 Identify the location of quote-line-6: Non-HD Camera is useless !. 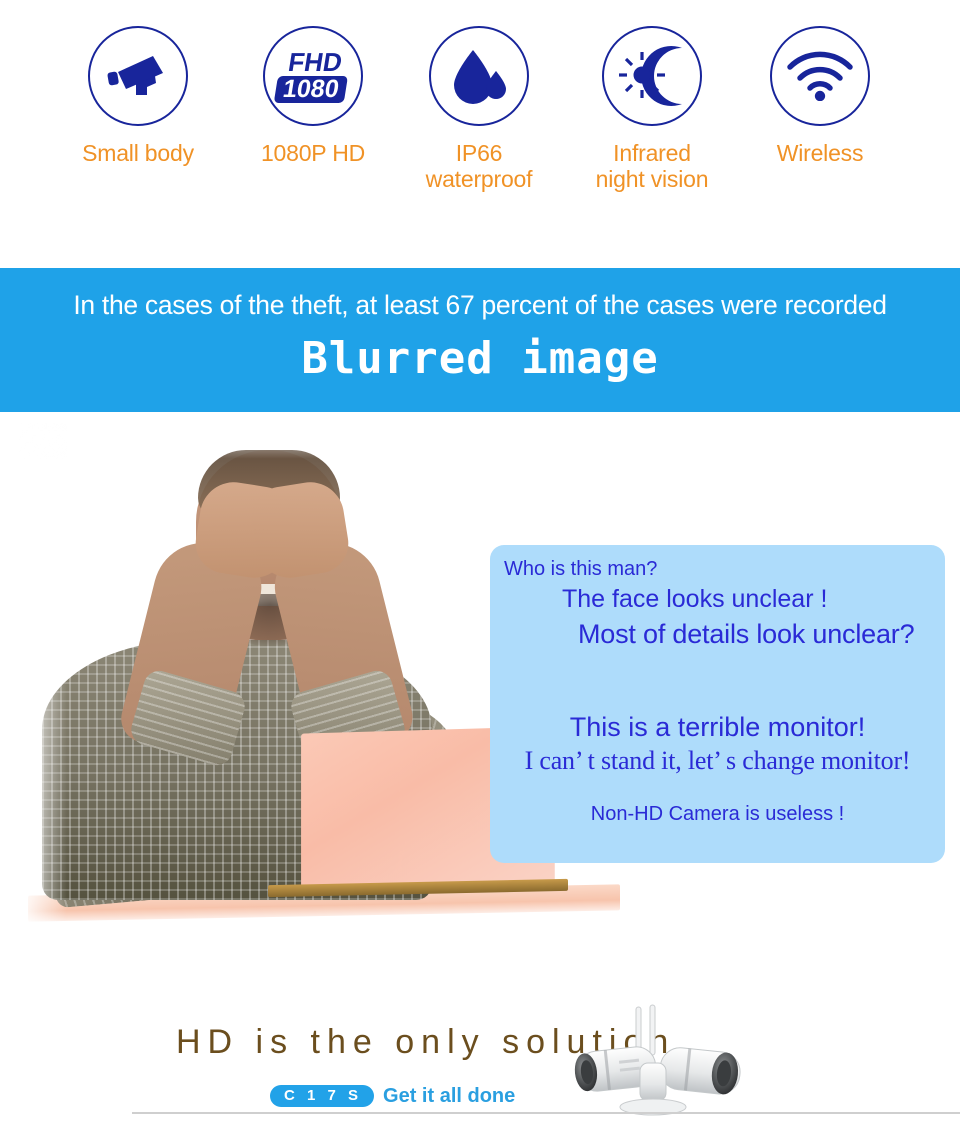
(717, 814).